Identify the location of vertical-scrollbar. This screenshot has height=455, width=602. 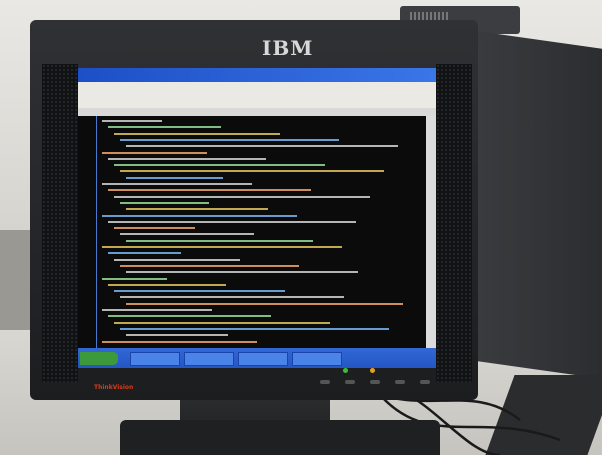
(431, 232).